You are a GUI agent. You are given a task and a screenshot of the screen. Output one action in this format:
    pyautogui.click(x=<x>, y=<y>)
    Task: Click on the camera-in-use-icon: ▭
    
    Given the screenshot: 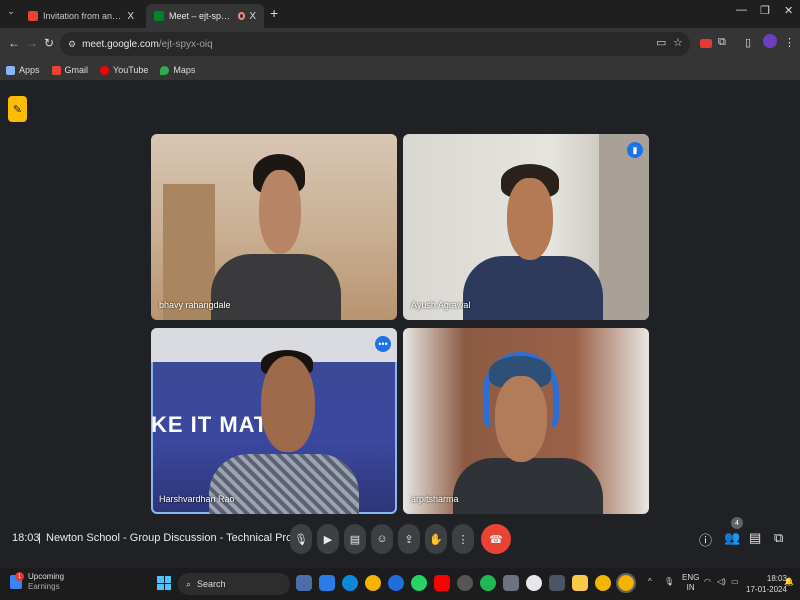 What is the action you would take?
    pyautogui.click(x=661, y=42)
    